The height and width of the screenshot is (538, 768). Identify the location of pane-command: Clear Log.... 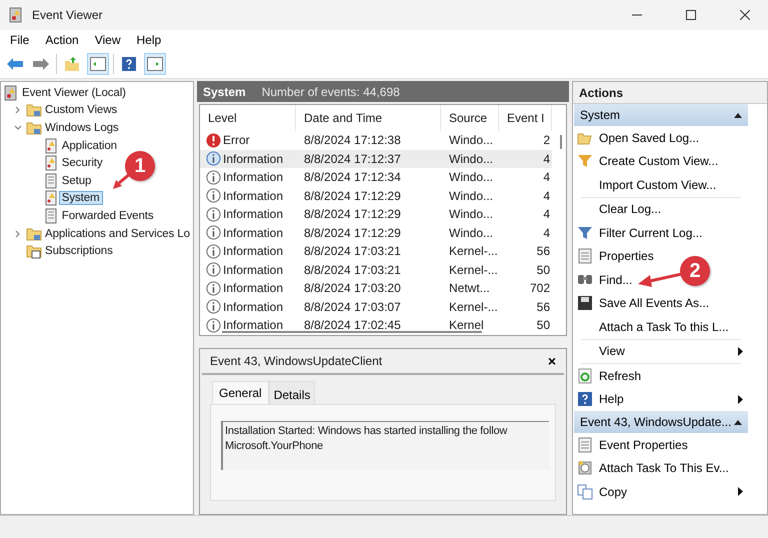
(658, 209).